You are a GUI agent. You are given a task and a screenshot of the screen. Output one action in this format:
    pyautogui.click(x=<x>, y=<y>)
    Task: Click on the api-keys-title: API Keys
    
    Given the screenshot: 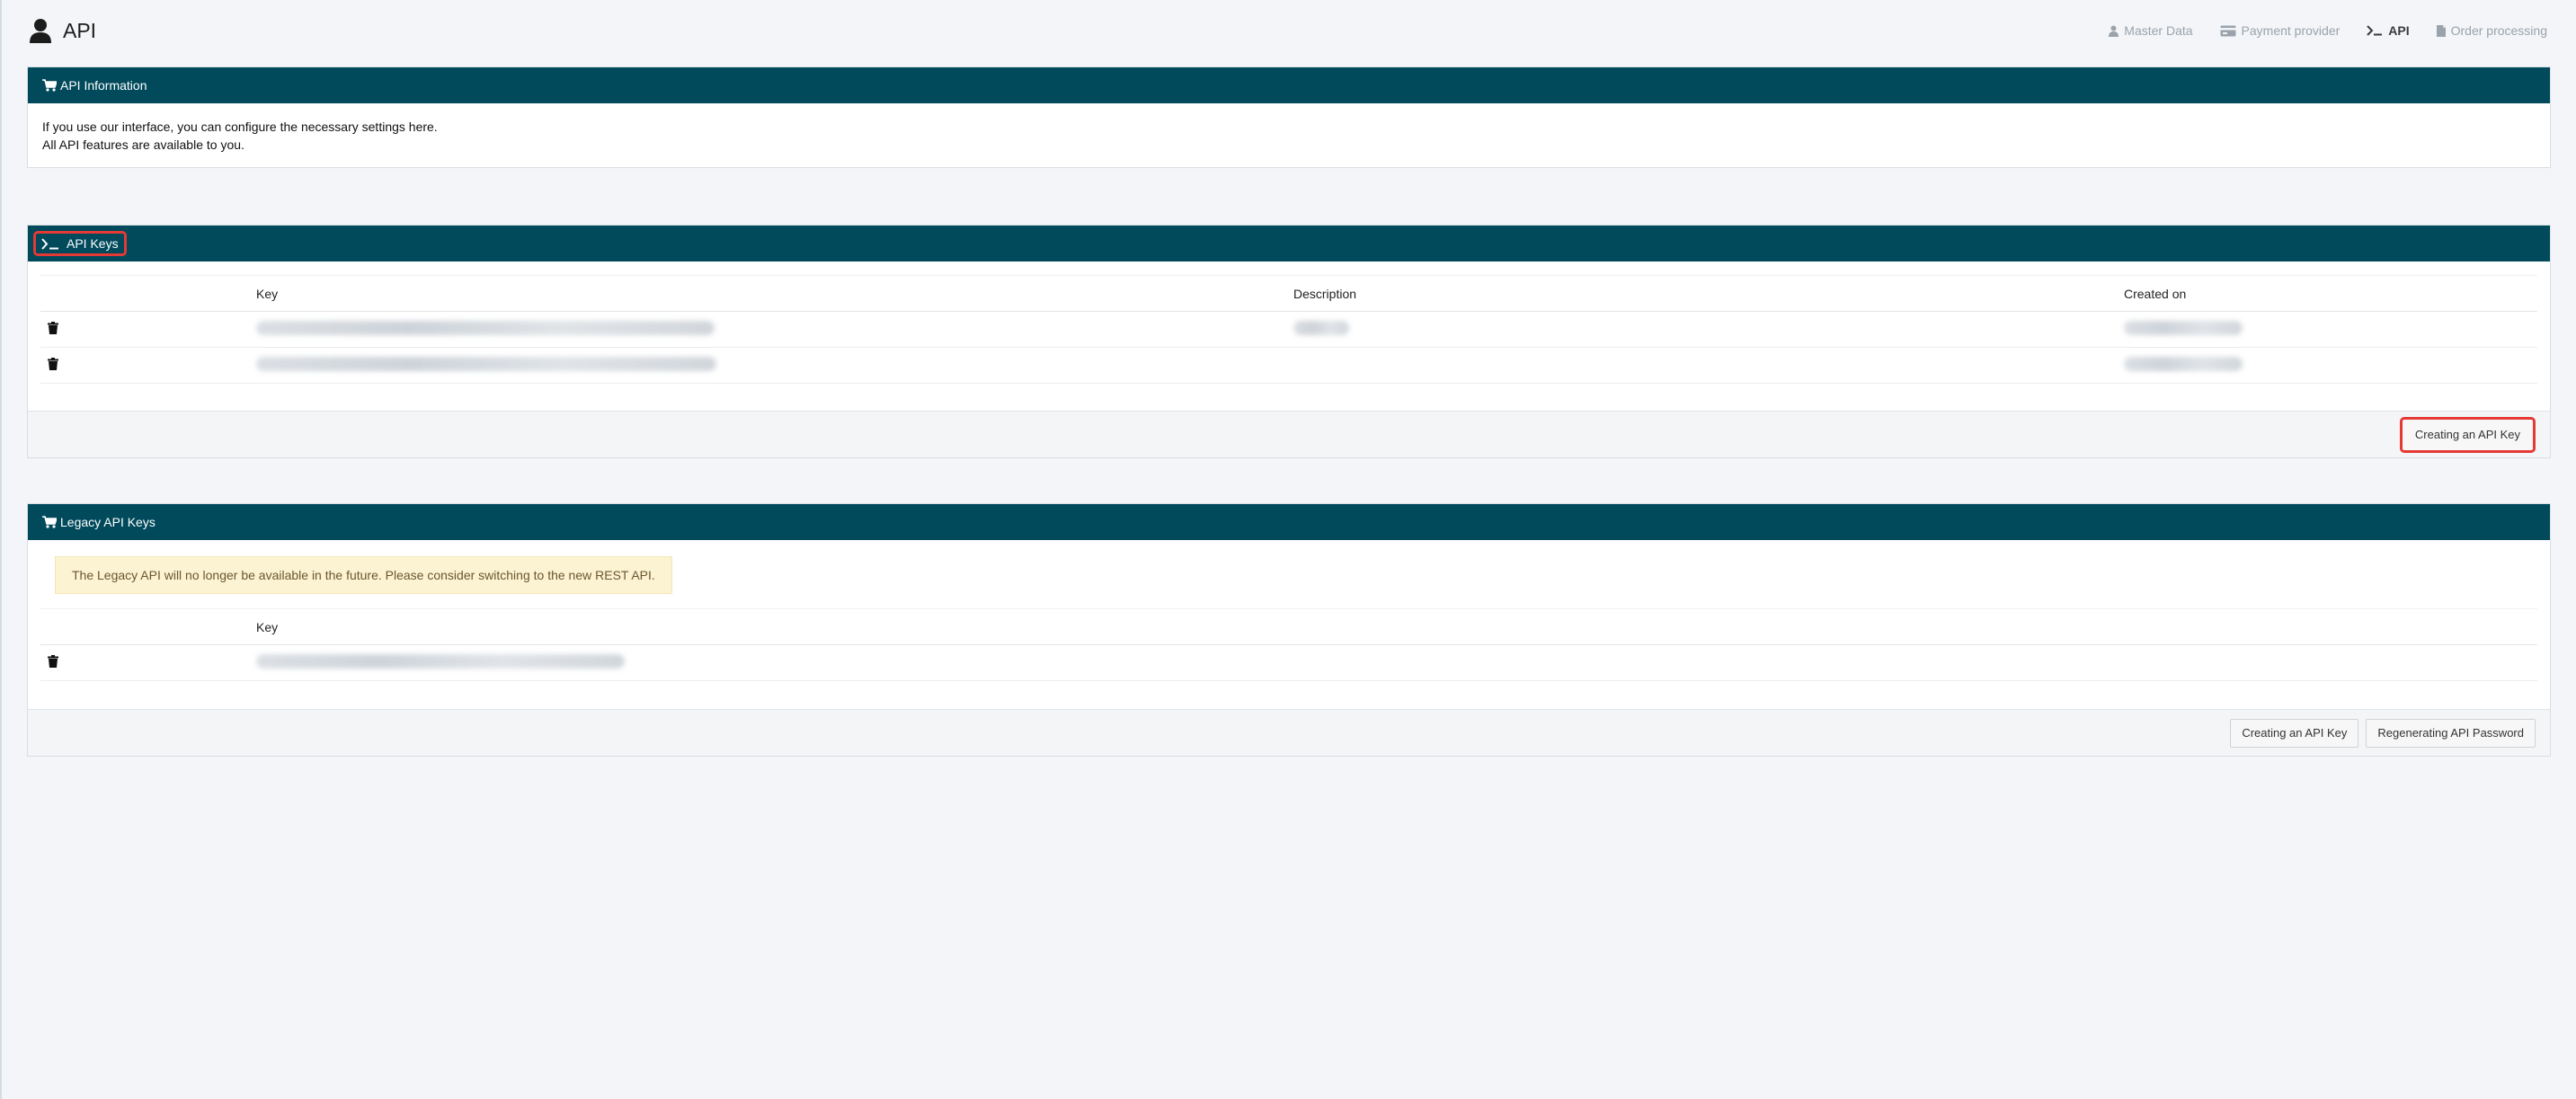 What is the action you would take?
    pyautogui.click(x=93, y=243)
    